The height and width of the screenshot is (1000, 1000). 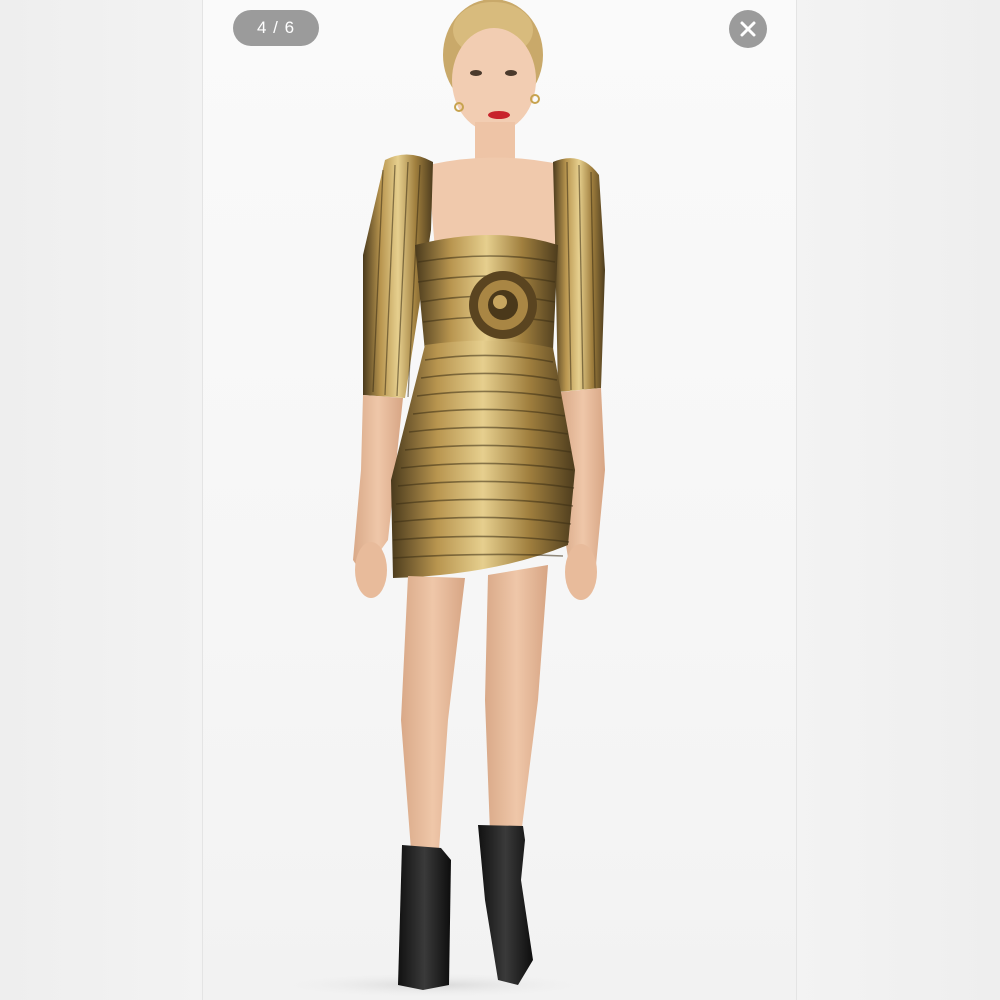 I want to click on image-counter-text: 4 / 6, so click(x=276, y=27).